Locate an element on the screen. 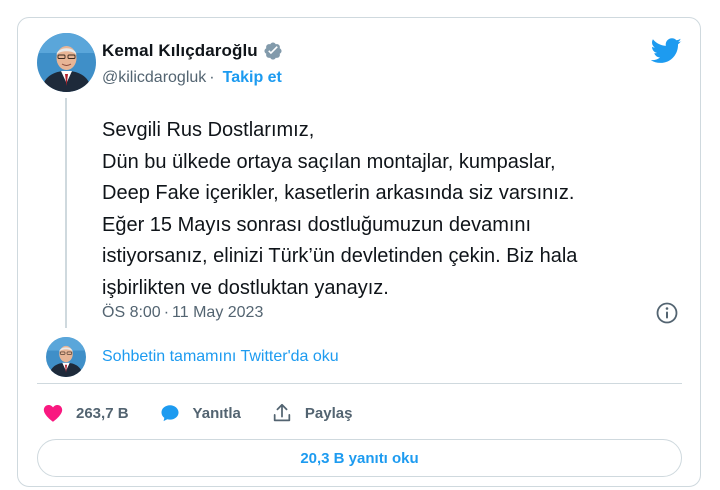  info-icon is located at coordinates (667, 313).